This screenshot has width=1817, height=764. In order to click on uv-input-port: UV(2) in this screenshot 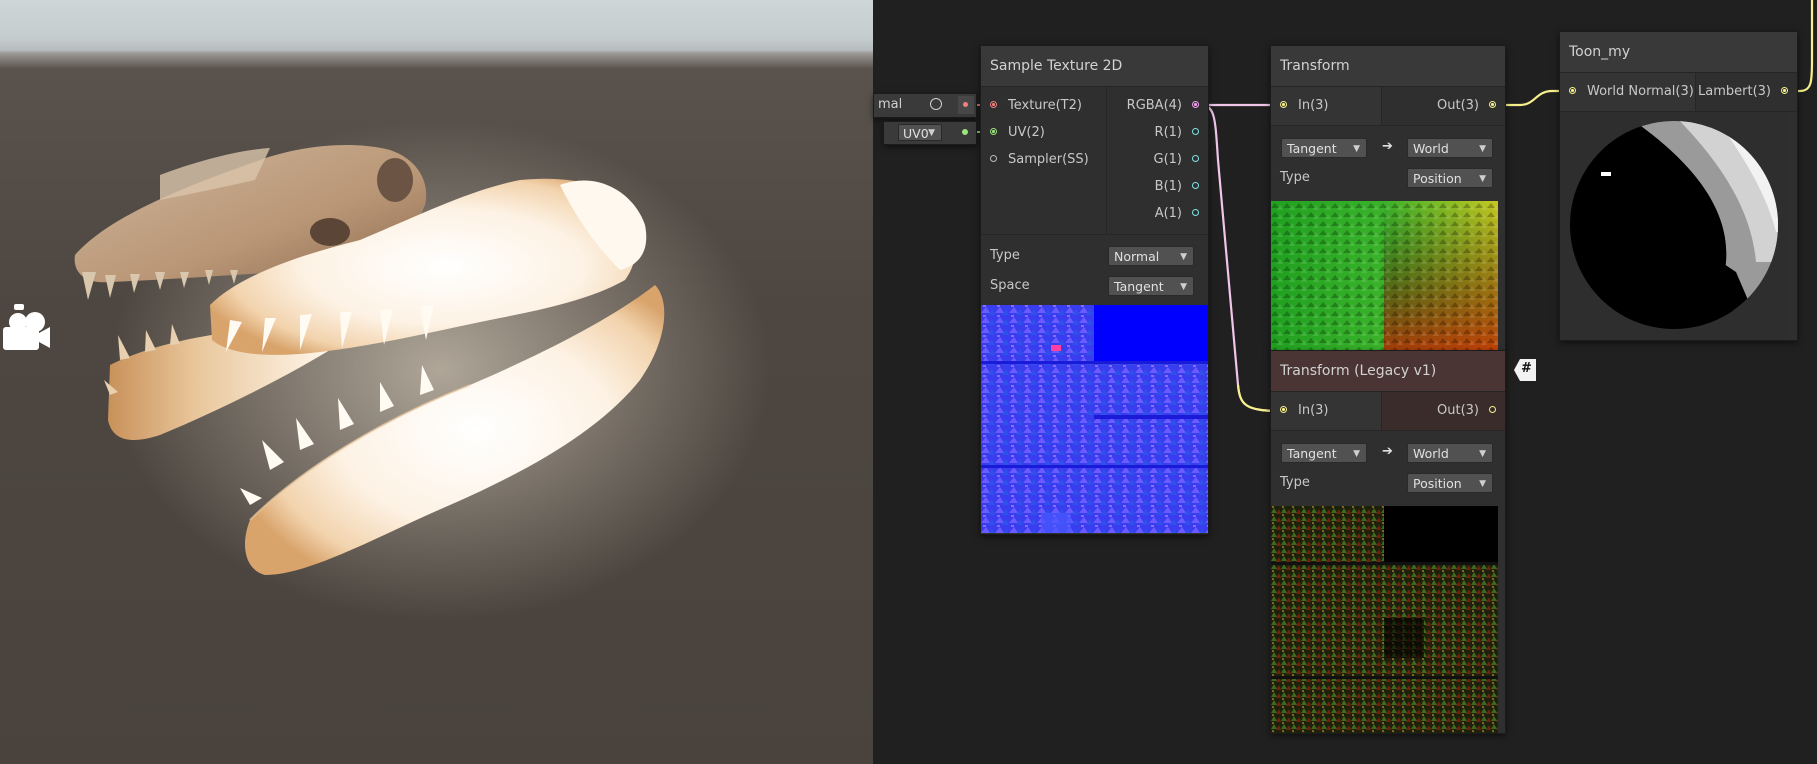, I will do `click(1043, 132)`.